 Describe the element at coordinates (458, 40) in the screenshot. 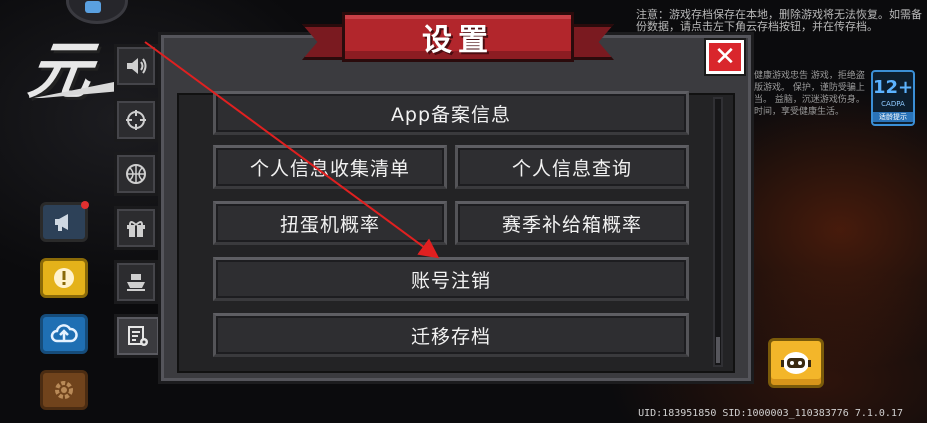

I see `dialog-title: 设置` at that location.